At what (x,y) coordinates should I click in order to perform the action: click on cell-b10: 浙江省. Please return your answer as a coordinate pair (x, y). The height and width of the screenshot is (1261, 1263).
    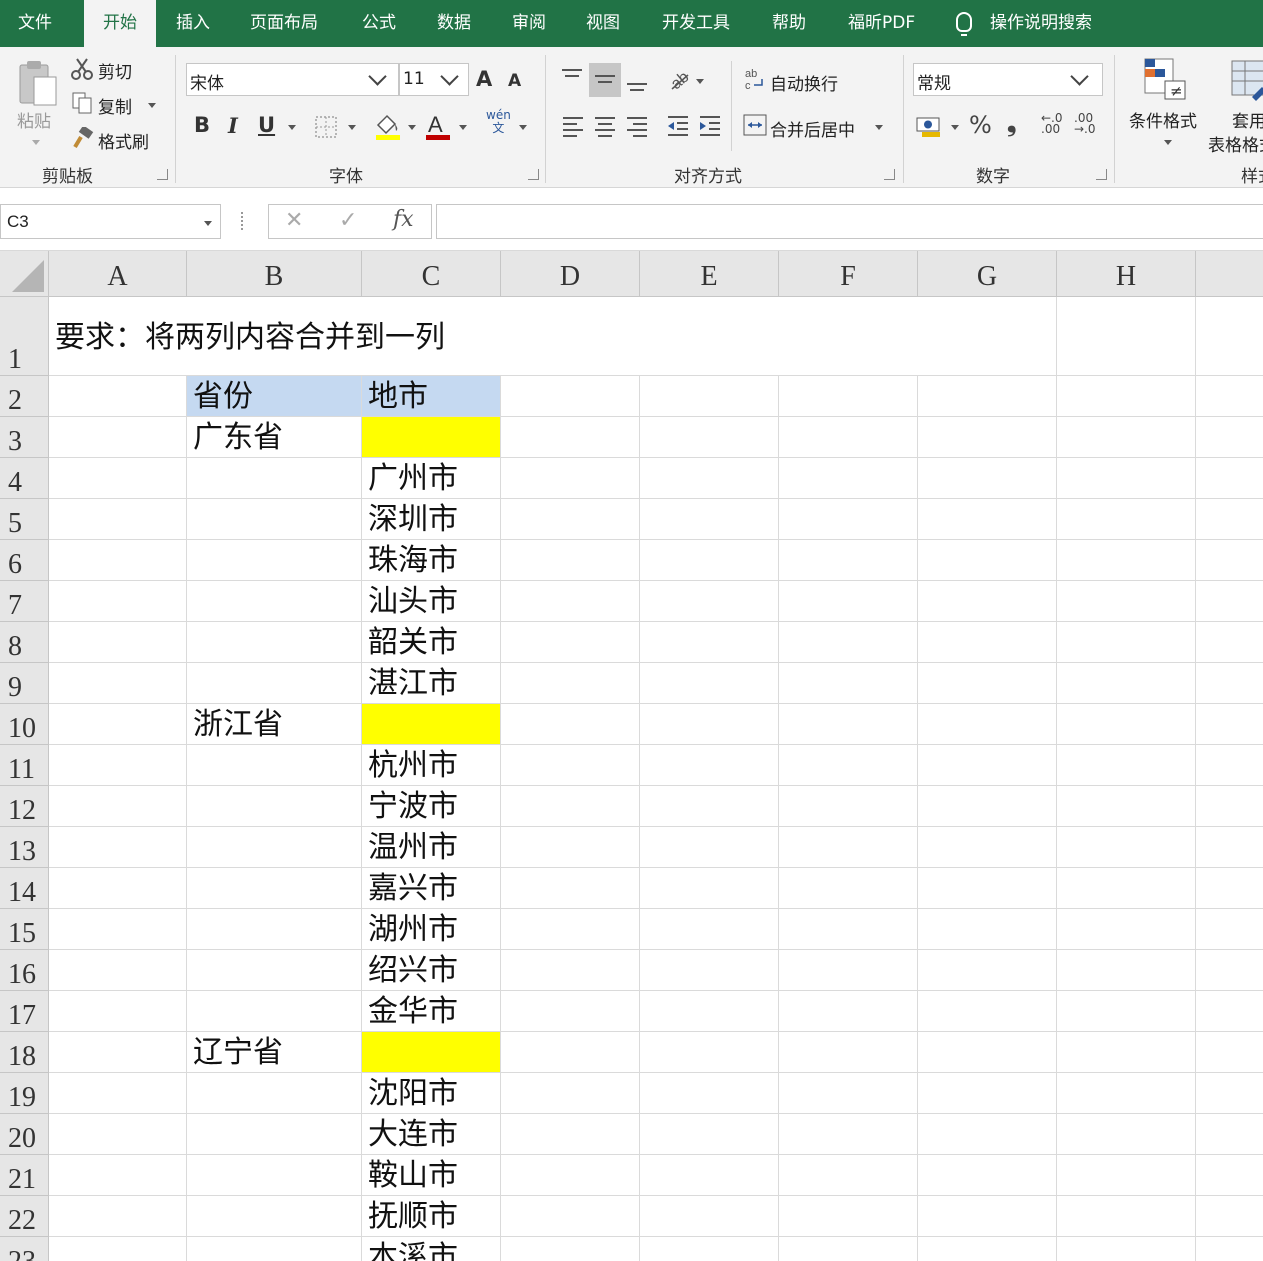
    Looking at the image, I should click on (274, 724).